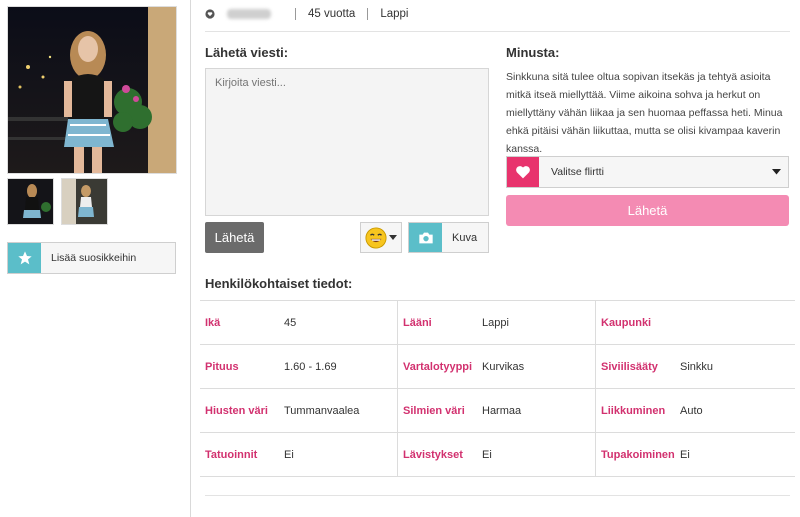 Image resolution: width=800 pixels, height=517 pixels. I want to click on info-label: Lääni, so click(417, 322).